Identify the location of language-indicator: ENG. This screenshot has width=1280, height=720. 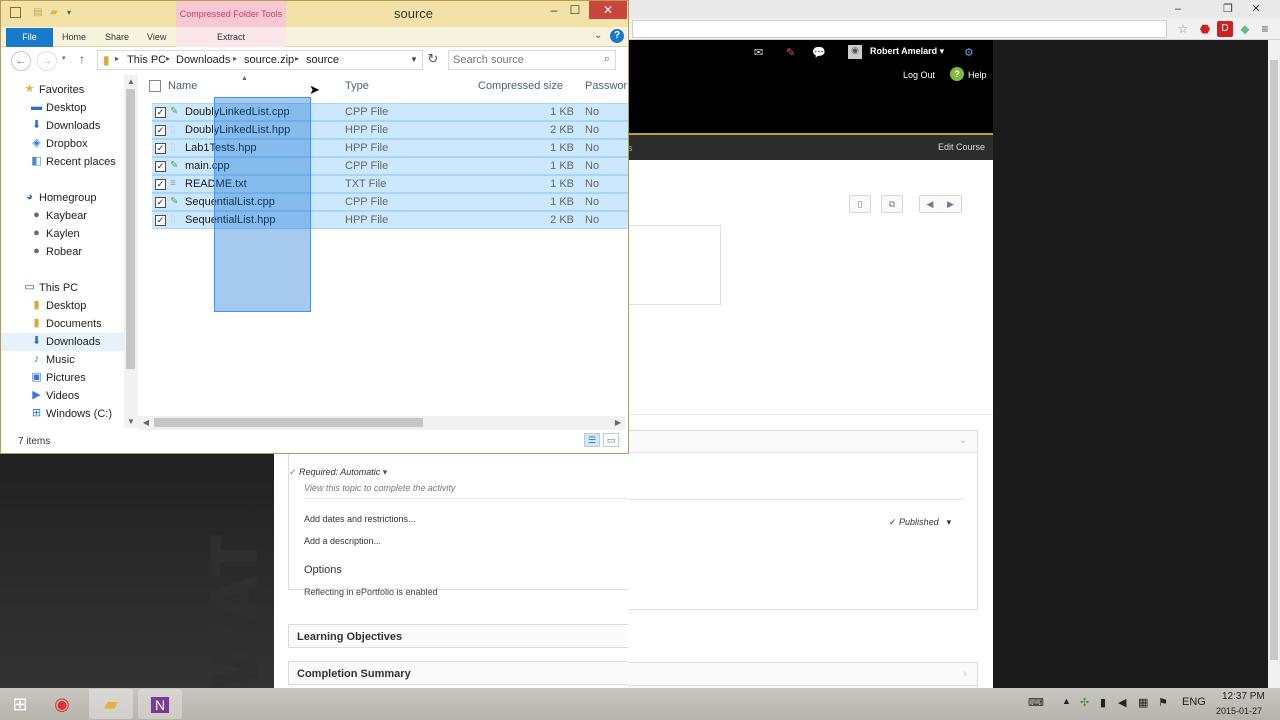
(1194, 702).